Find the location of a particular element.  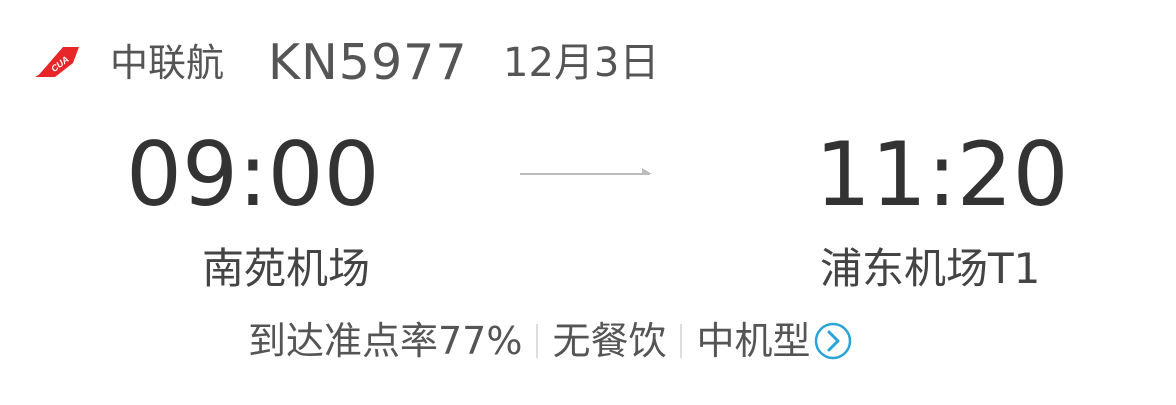

aircraft-detail-button: 中机型 is located at coordinates (774, 341).